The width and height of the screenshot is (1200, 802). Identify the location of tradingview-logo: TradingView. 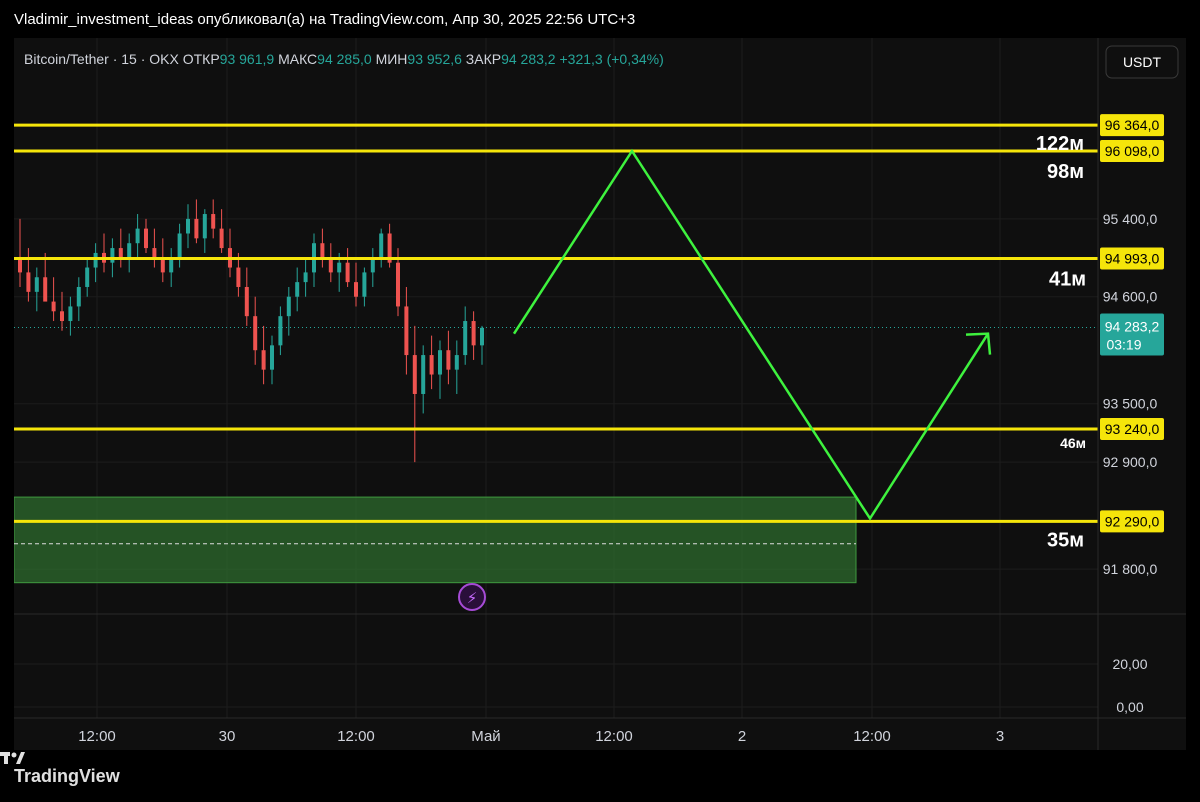
(60, 769).